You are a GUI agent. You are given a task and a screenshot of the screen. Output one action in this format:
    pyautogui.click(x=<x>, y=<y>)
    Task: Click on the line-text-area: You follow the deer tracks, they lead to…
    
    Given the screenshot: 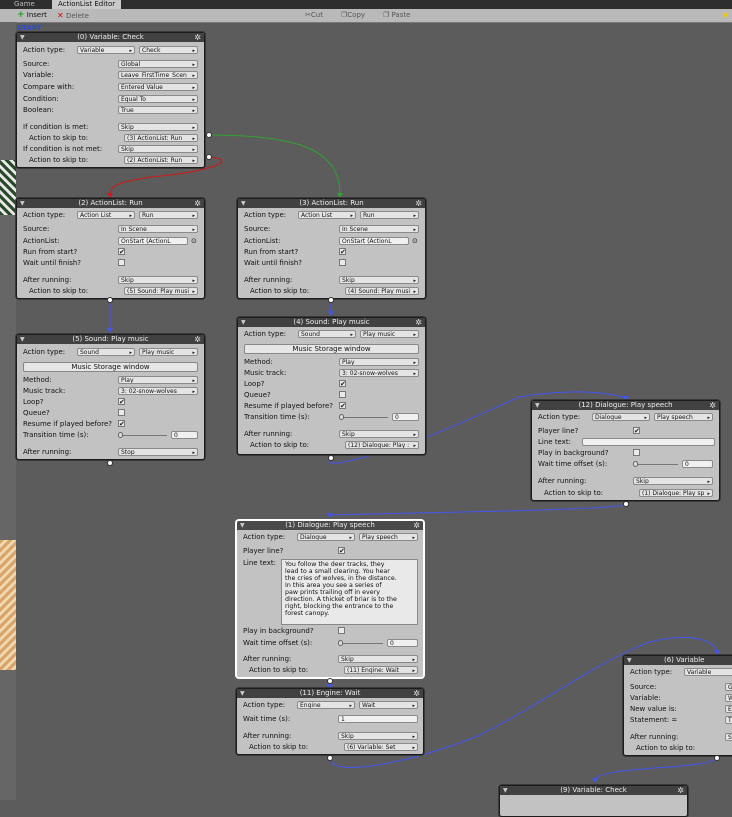 What is the action you would take?
    pyautogui.click(x=349, y=592)
    